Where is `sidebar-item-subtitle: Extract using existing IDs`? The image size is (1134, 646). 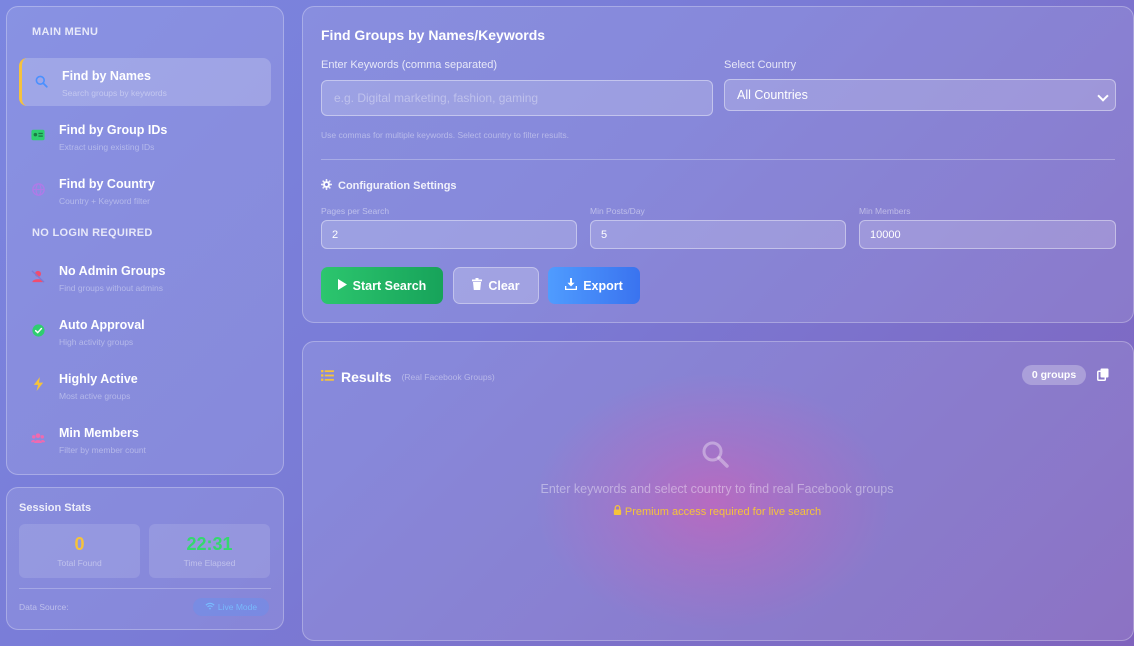 sidebar-item-subtitle: Extract using existing IDs is located at coordinates (107, 147).